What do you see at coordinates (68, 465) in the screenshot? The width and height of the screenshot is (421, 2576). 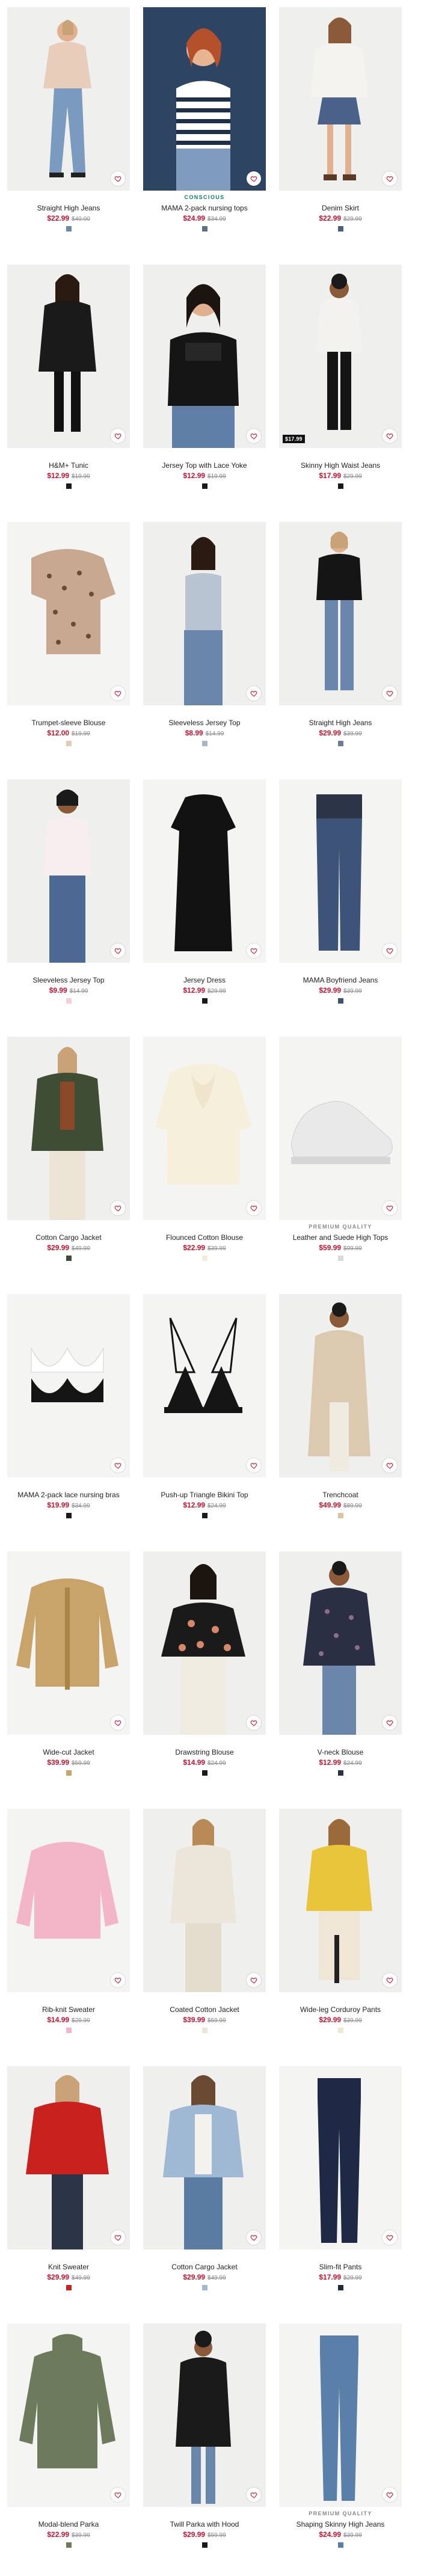 I see `product-title: H&M+ Tunic` at bounding box center [68, 465].